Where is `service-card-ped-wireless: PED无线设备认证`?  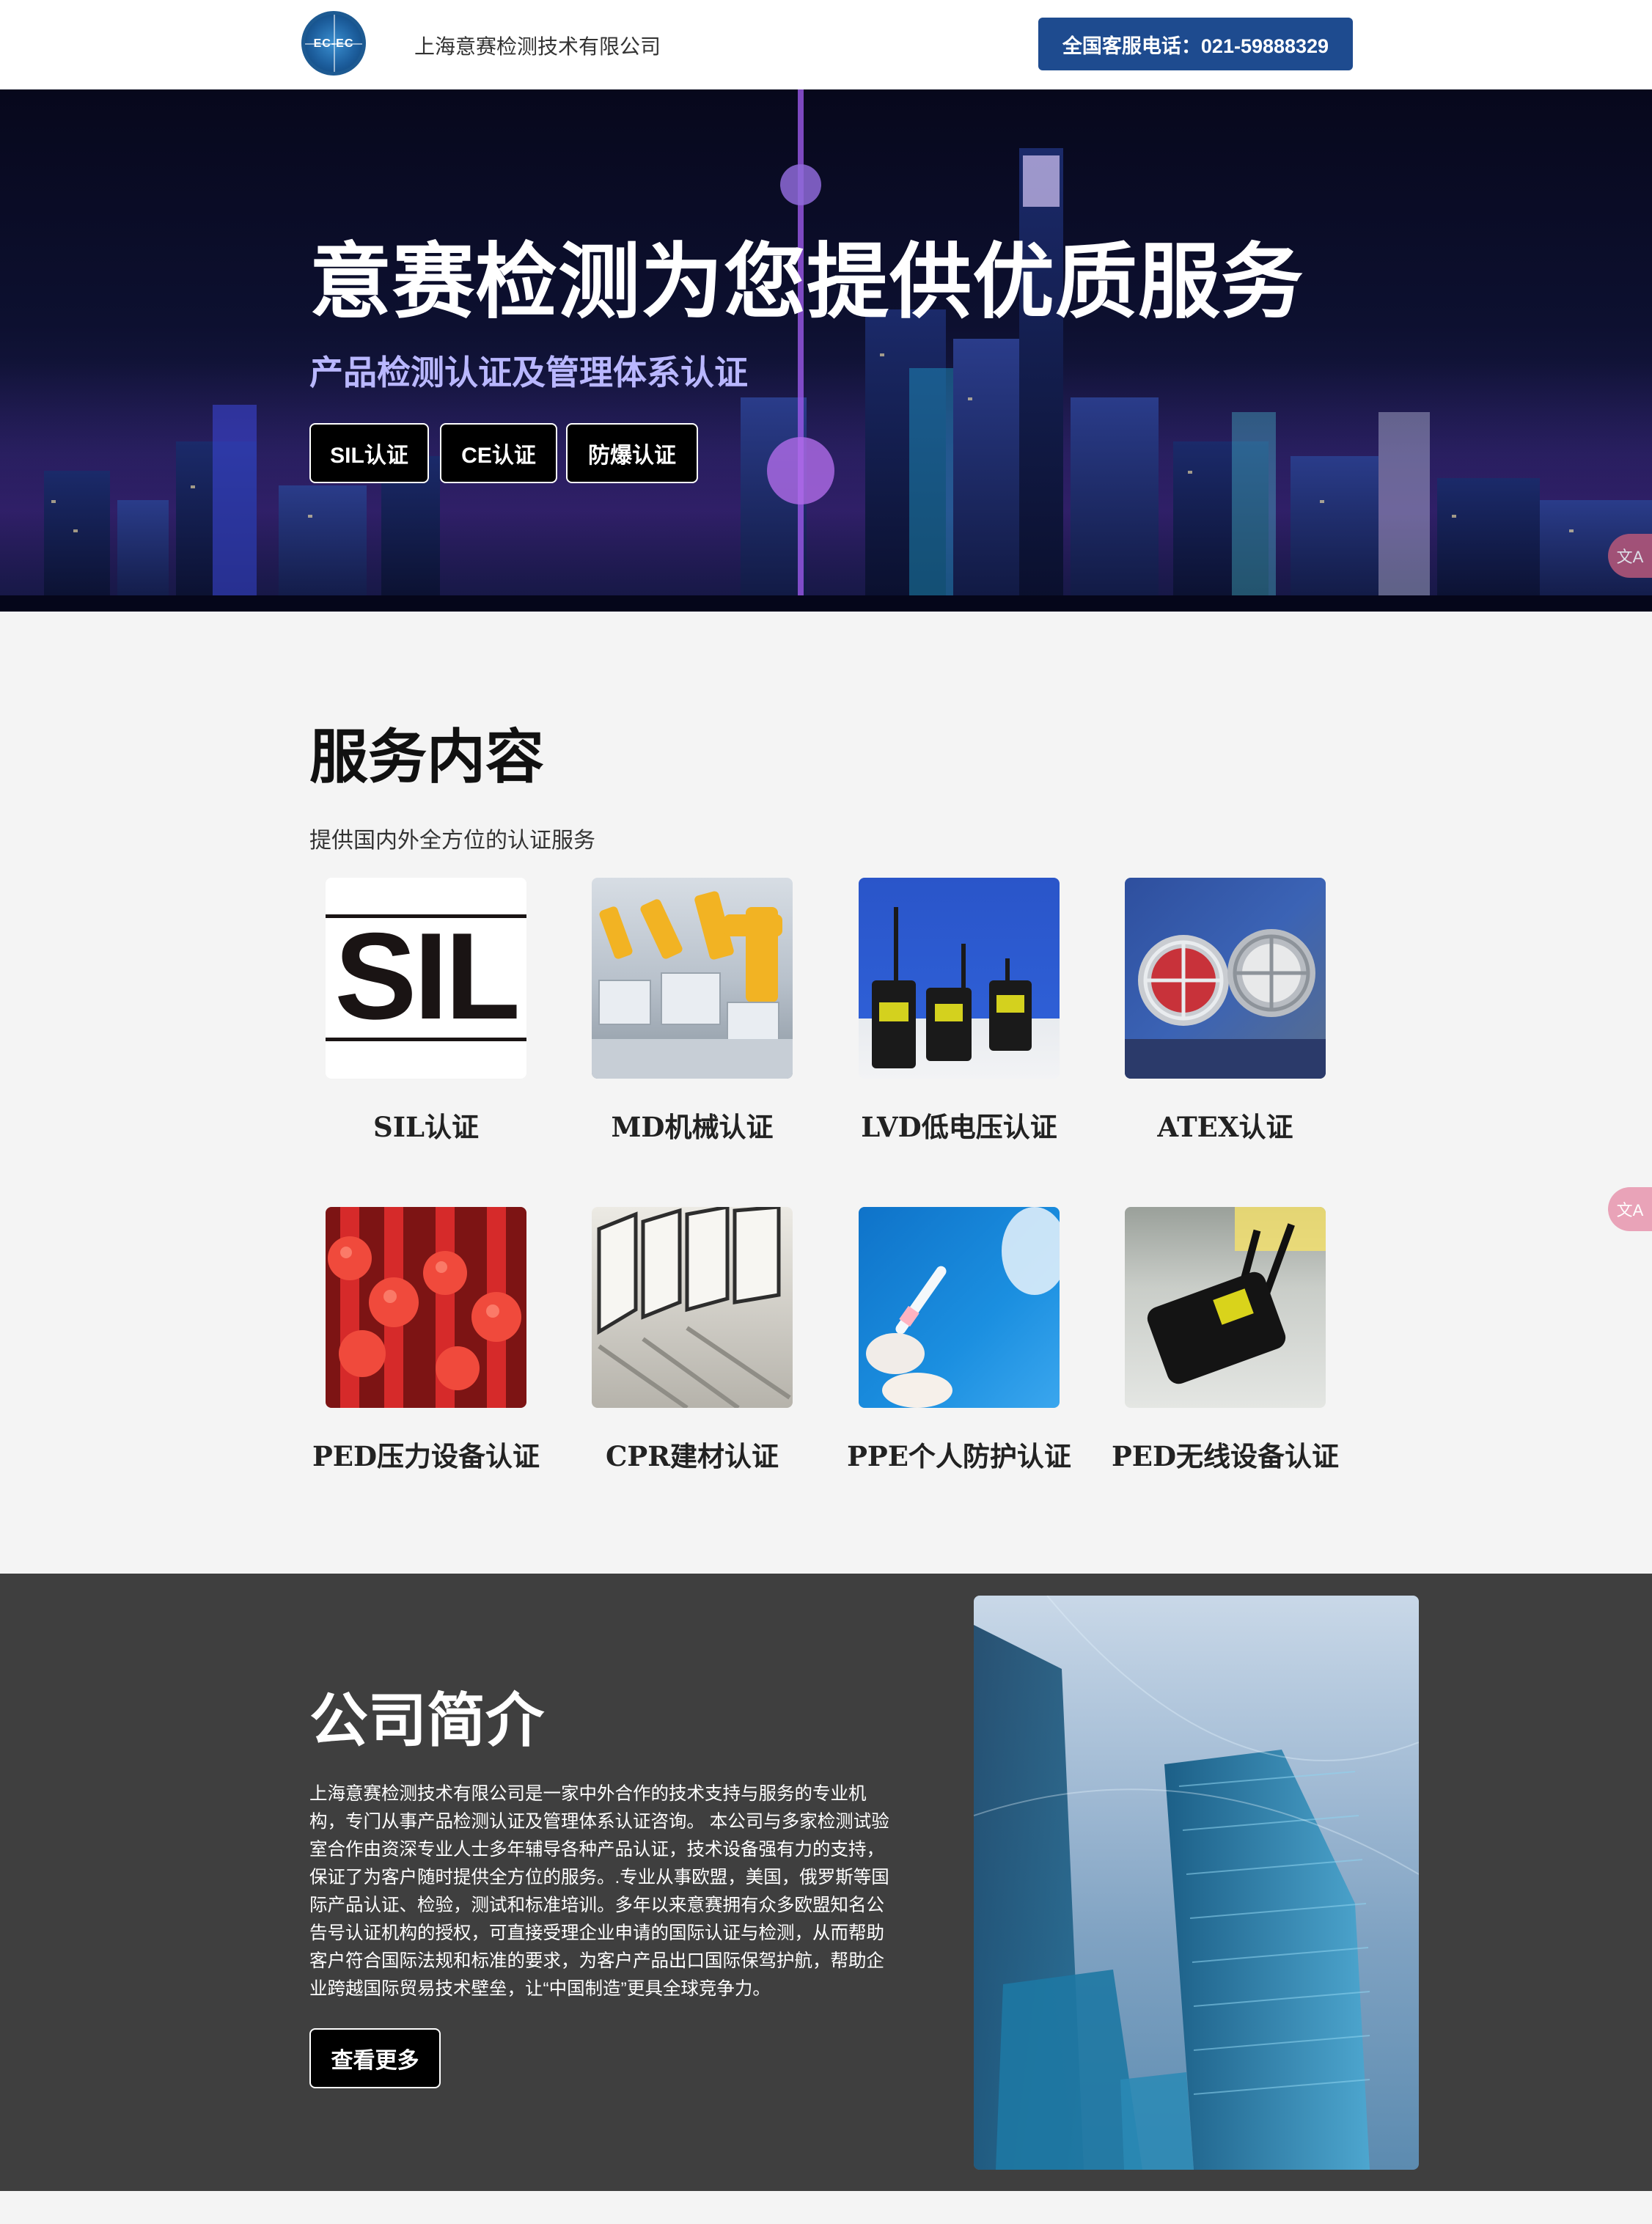 service-card-ped-wireless: PED无线设备认证 is located at coordinates (1225, 1340).